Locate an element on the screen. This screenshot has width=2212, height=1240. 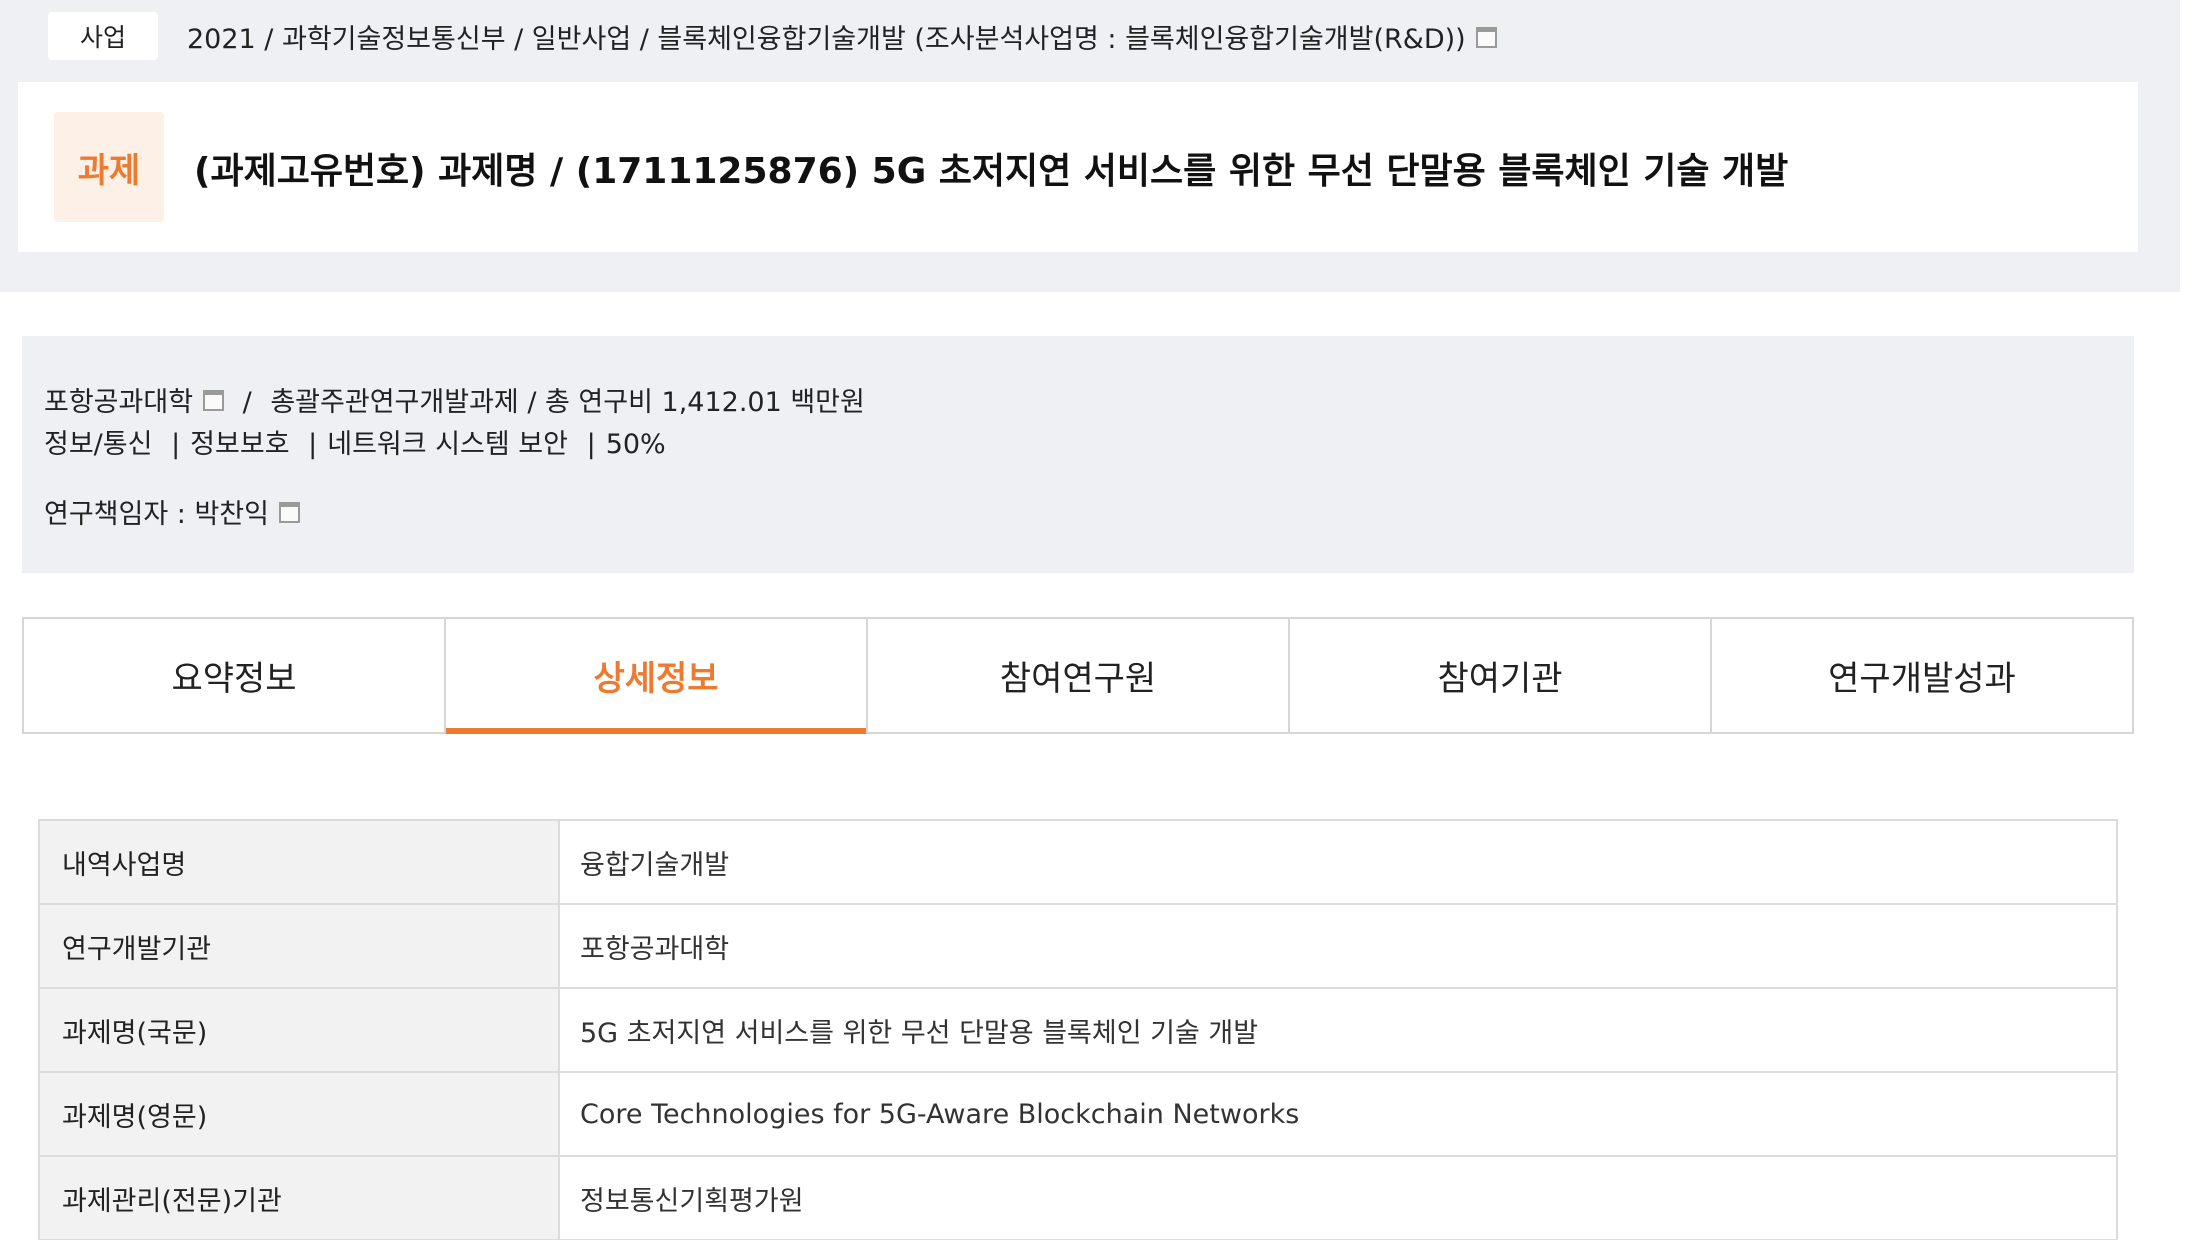
project-type: 총괄주관연구개발과제 / 총 연구비 1,412.01 백만원 is located at coordinates (567, 402).